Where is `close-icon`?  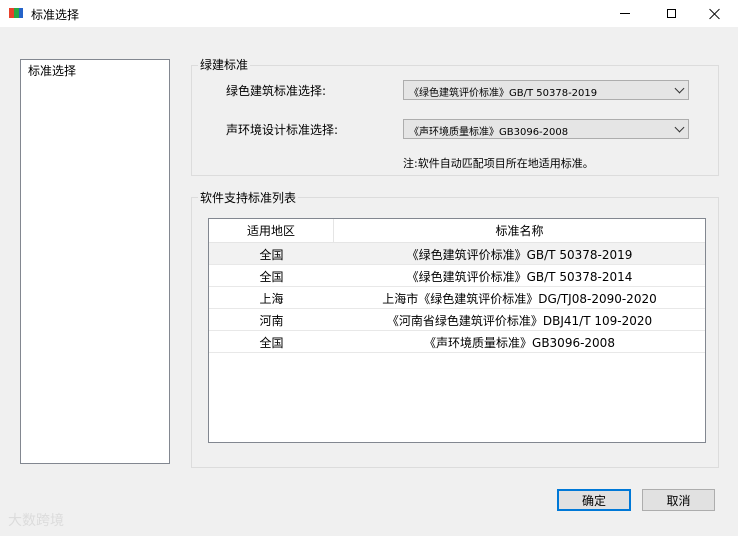 close-icon is located at coordinates (715, 14).